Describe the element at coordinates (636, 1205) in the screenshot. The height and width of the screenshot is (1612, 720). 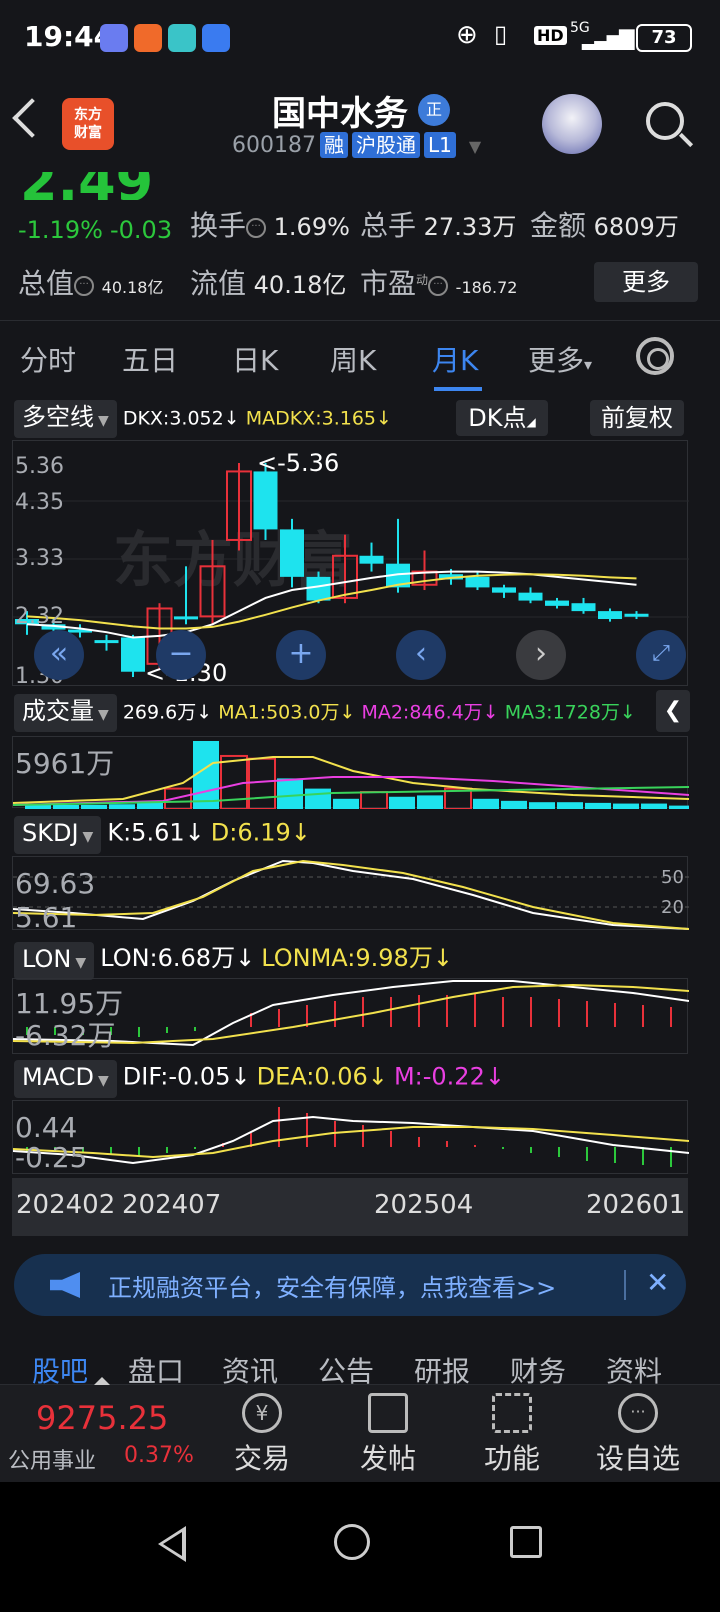
I see `x-label: 202601` at that location.